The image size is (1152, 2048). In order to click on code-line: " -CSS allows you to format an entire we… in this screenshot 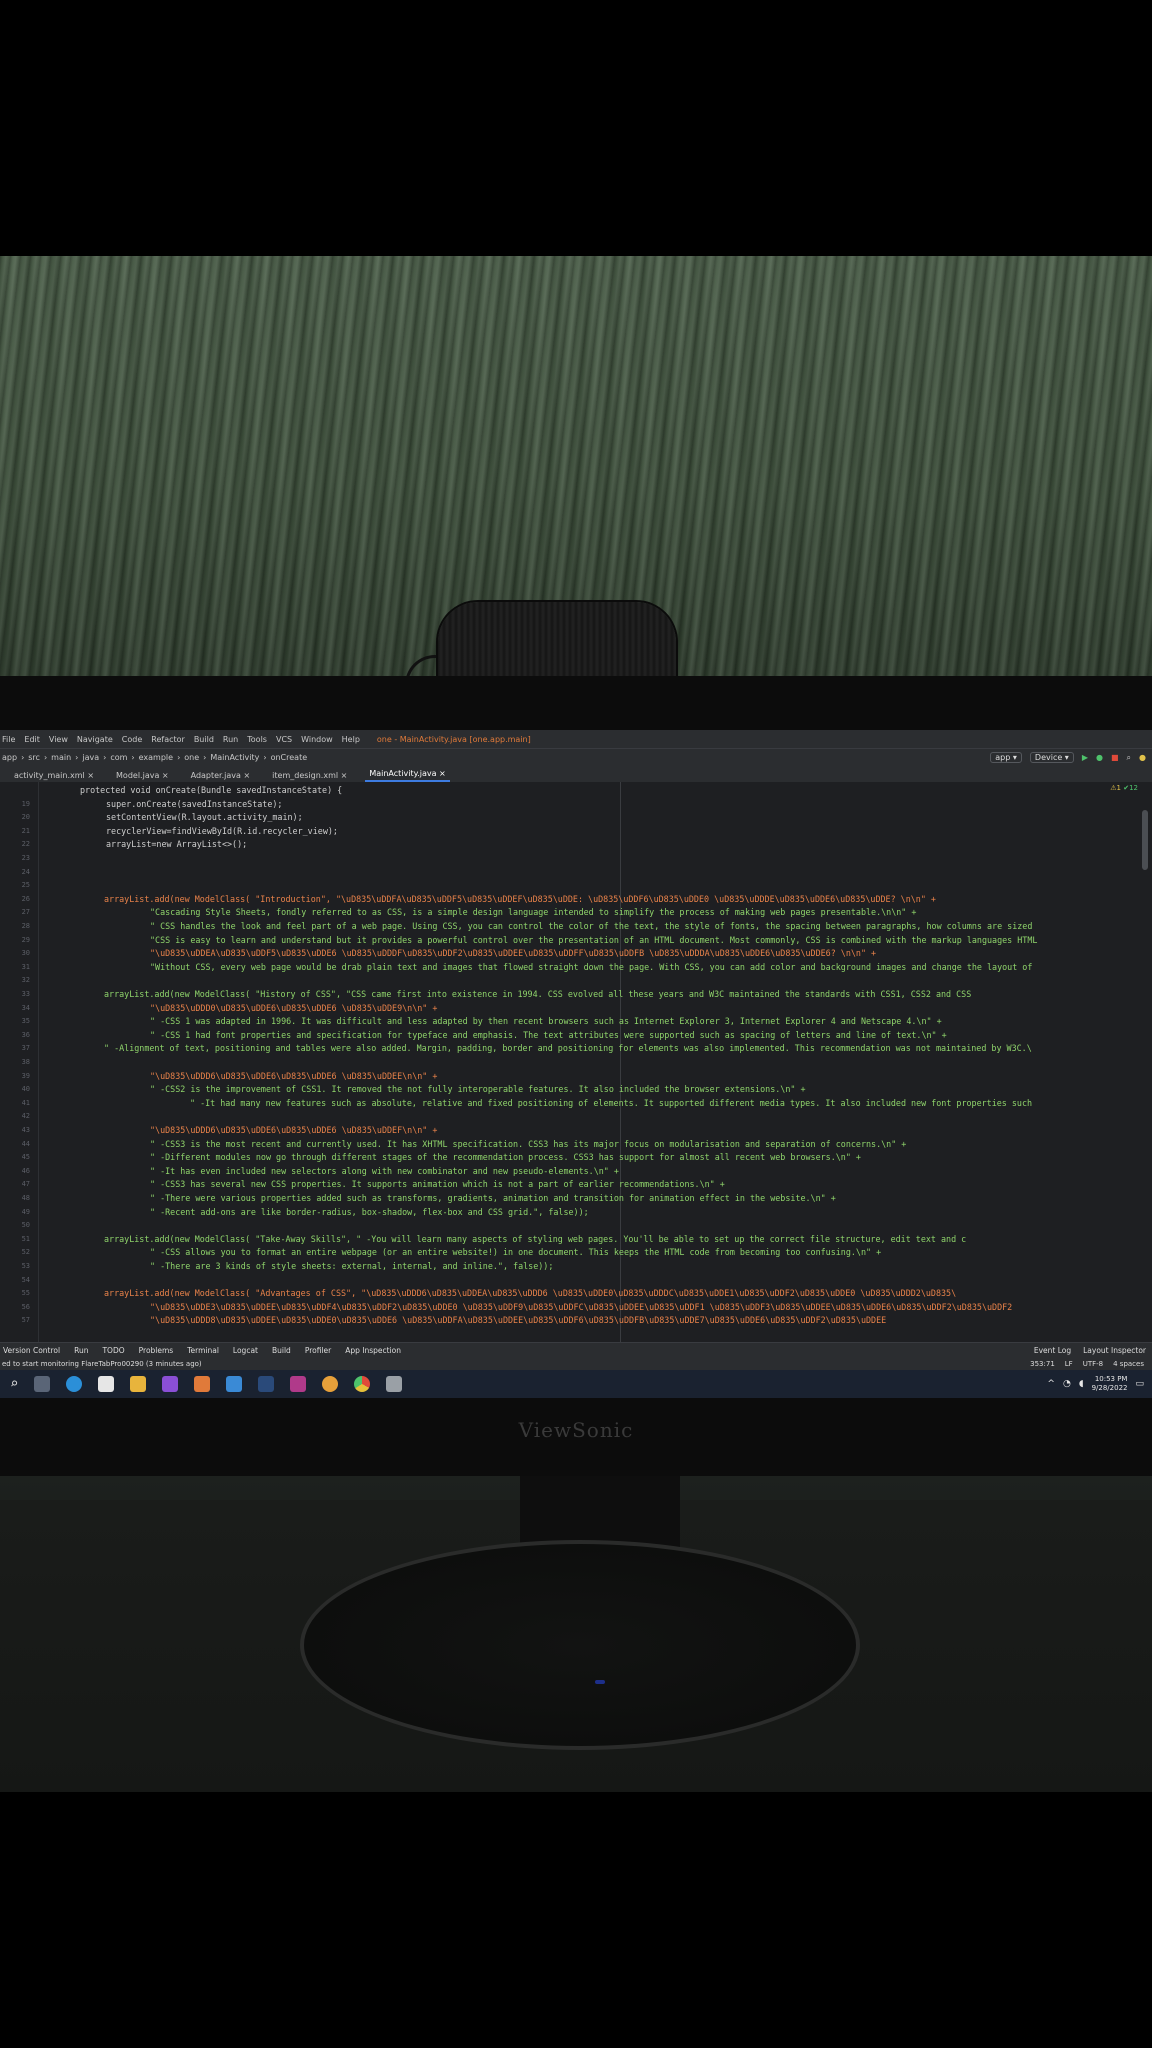, I will do `click(515, 1252)`.